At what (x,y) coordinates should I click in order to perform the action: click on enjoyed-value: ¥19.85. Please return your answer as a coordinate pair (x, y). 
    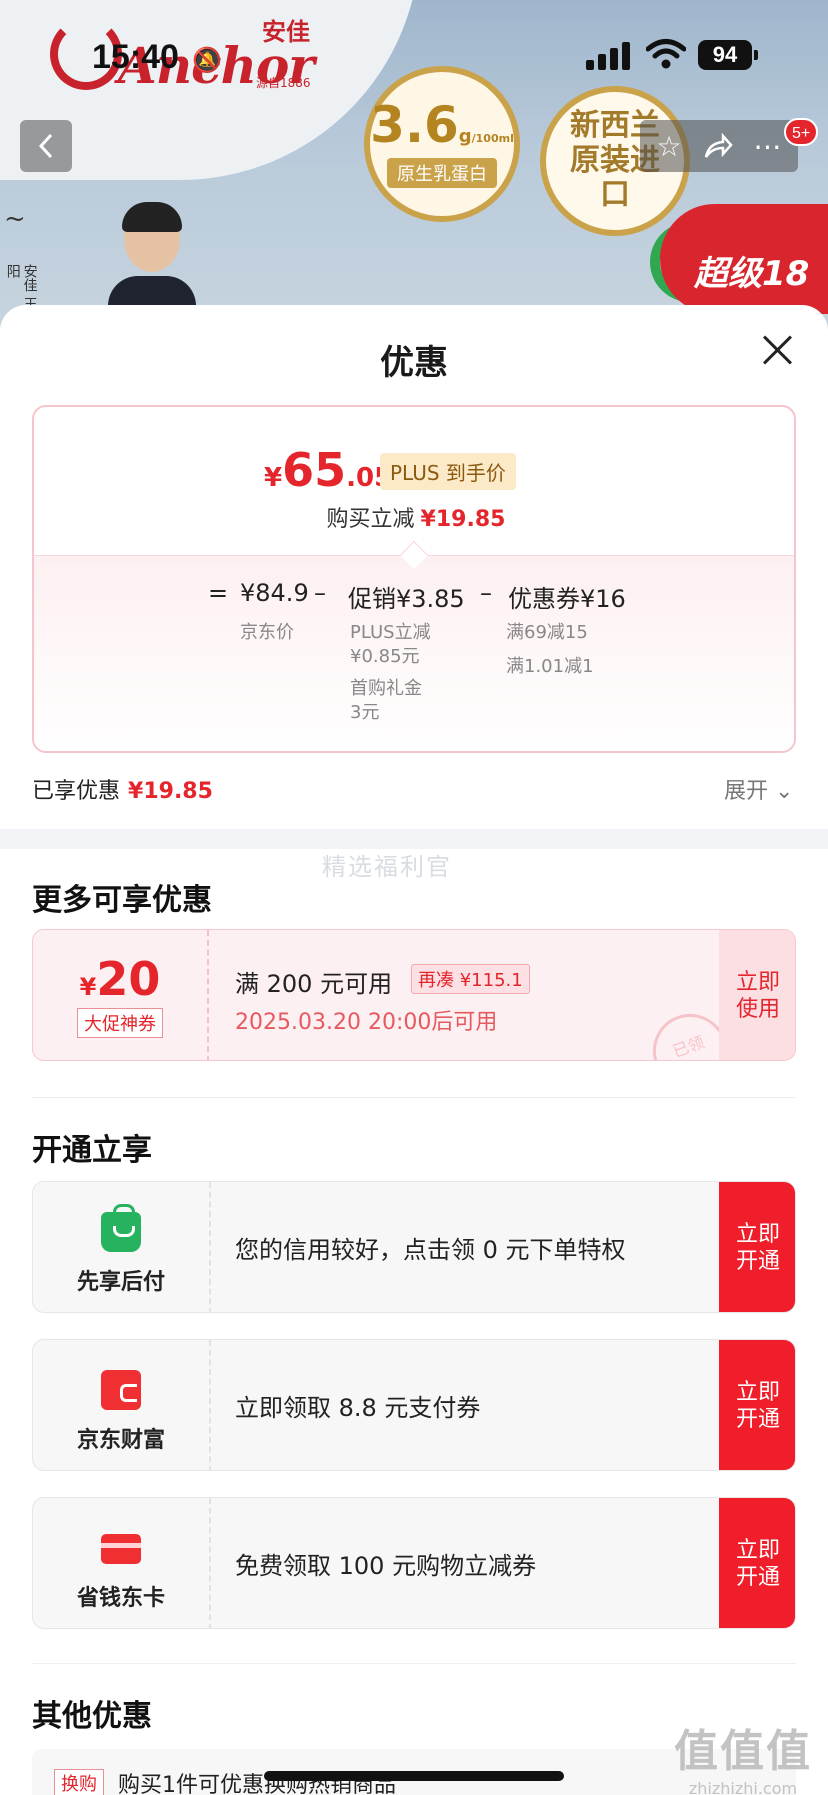
    Looking at the image, I should click on (170, 791).